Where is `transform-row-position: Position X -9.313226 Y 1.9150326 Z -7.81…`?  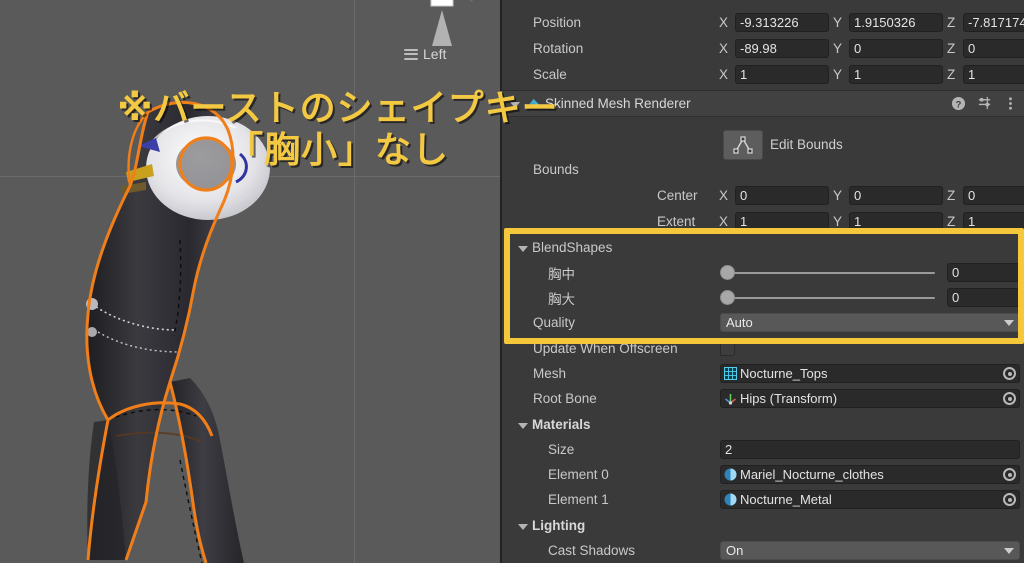 transform-row-position: Position X -9.313226 Y 1.9150326 Z -7.81… is located at coordinates (763, 22).